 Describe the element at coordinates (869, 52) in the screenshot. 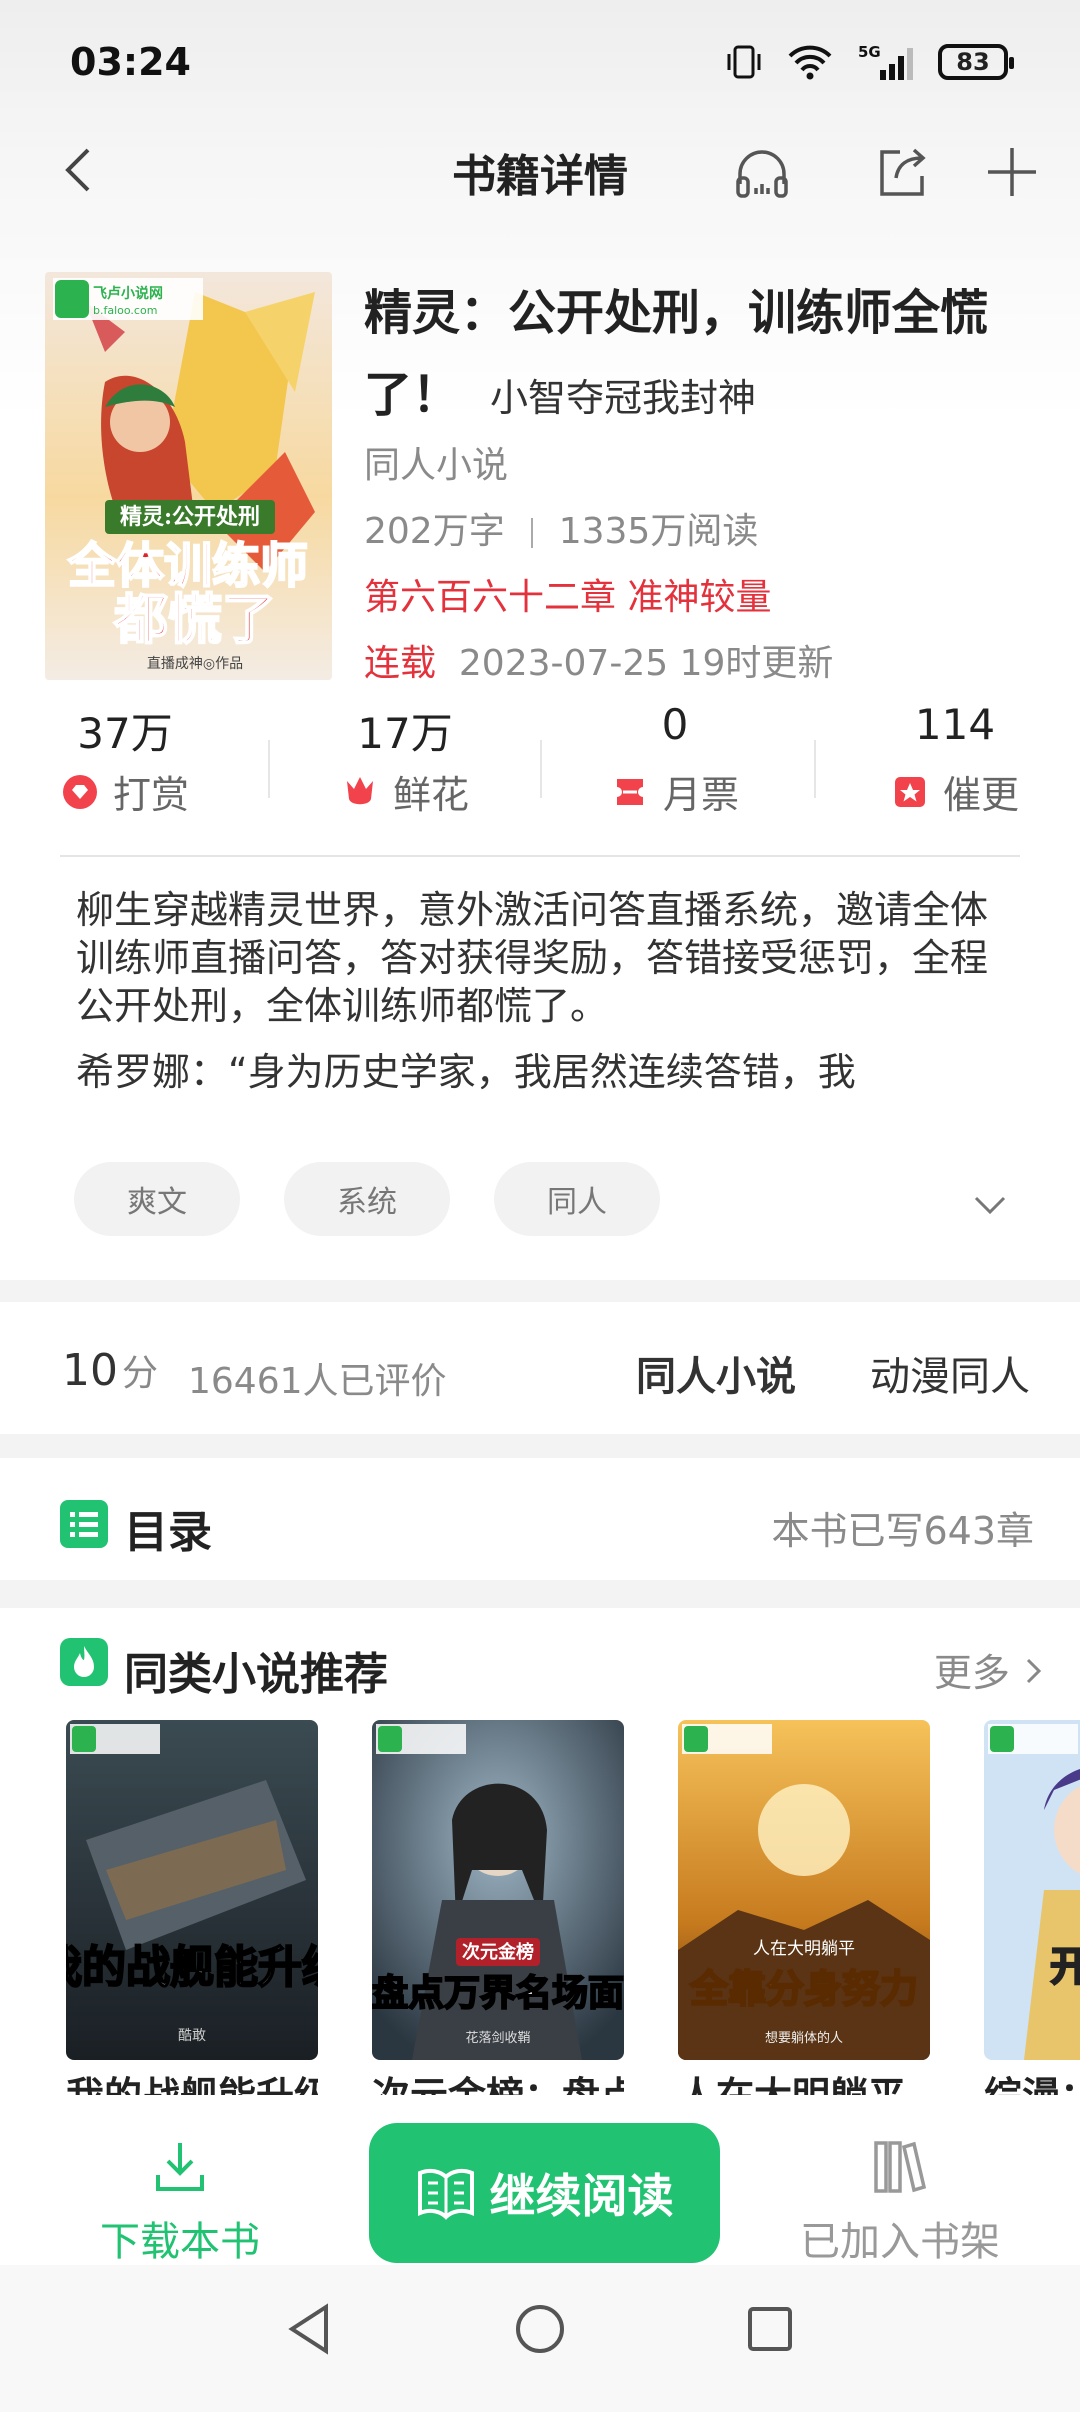

I see `network-type-label: 5G` at that location.